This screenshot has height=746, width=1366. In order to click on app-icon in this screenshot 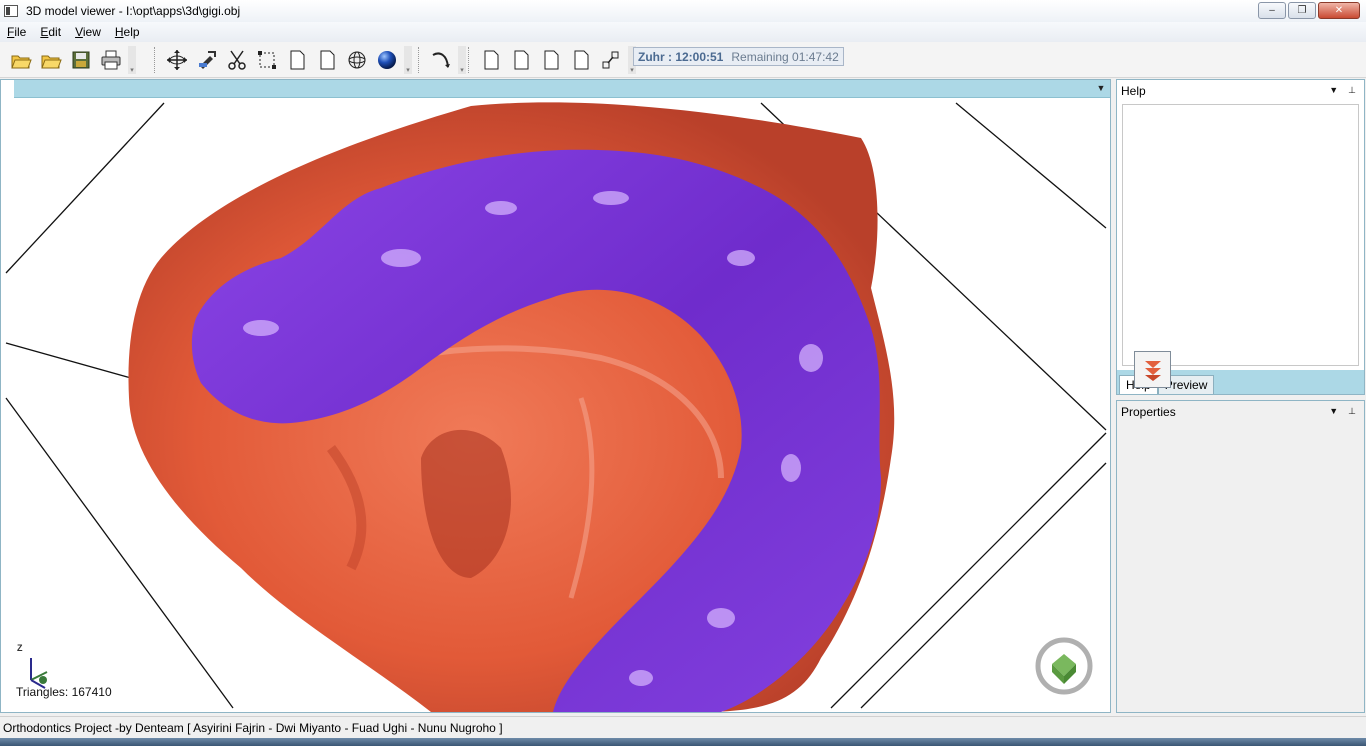, I will do `click(11, 11)`.